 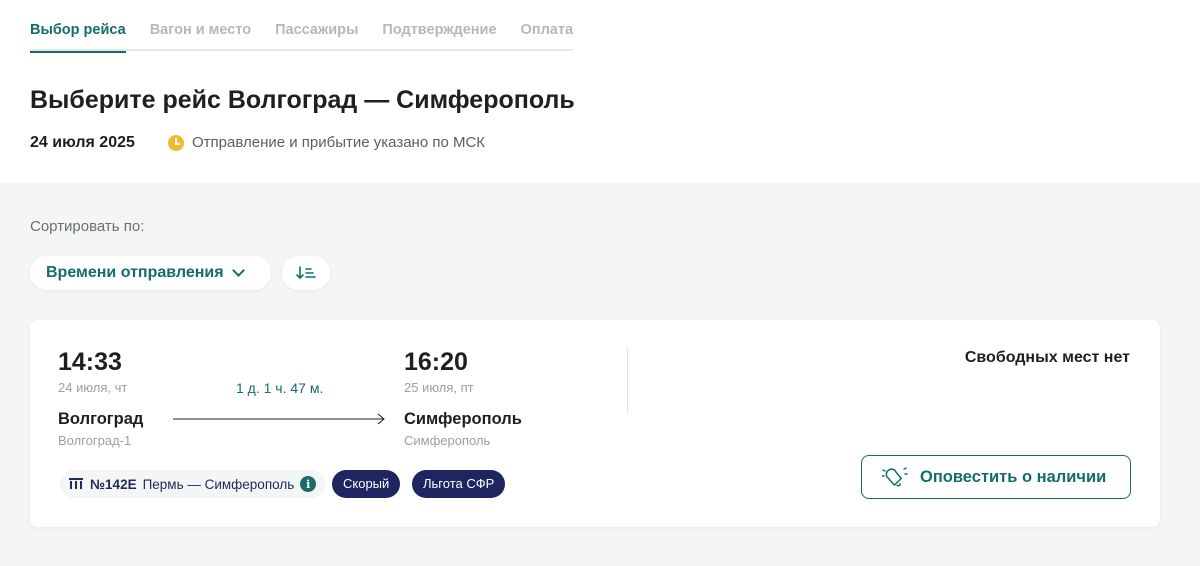 I want to click on arrival-city: Симферополь, so click(x=463, y=419).